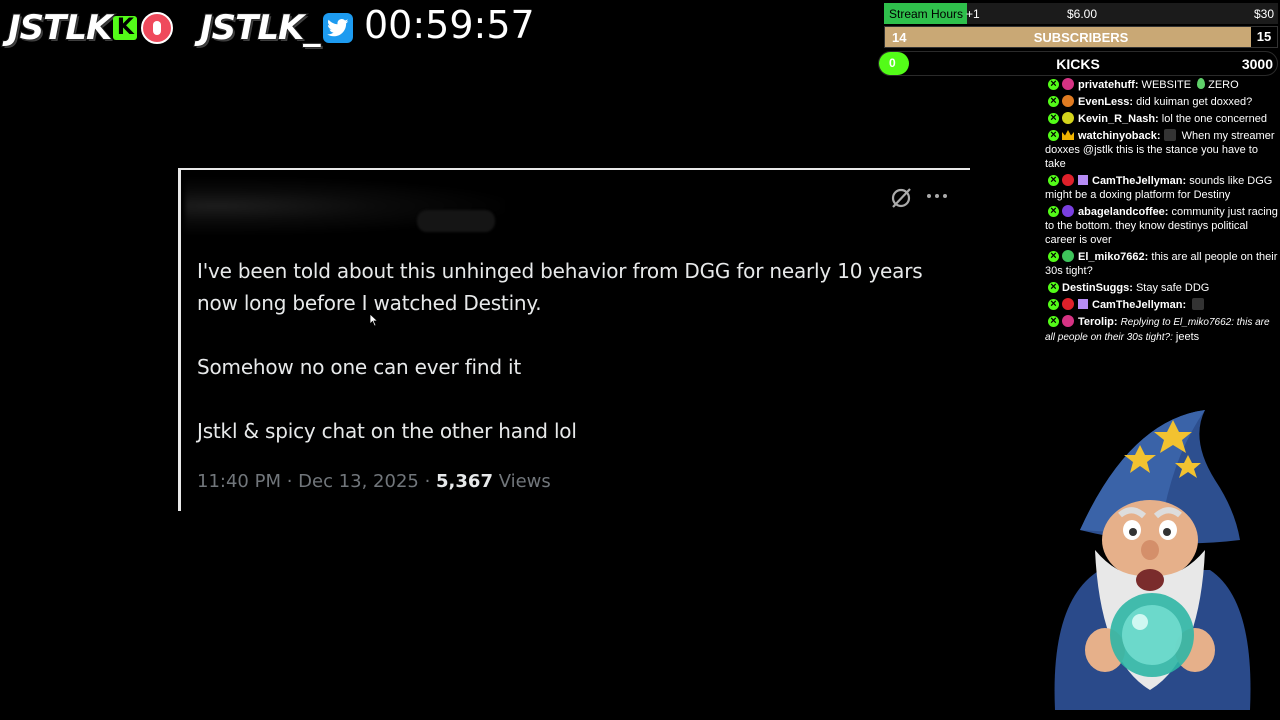 This screenshot has height=720, width=1280. I want to click on kicks-goal-bar: 0 KICKS 3000, so click(1078, 63).